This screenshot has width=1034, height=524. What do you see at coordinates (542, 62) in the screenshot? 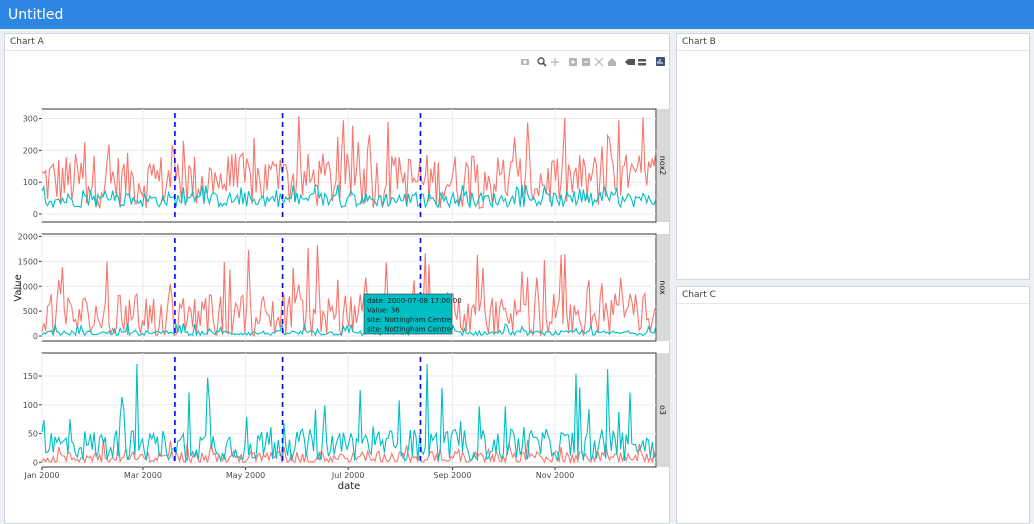
I see `zoom-icon` at bounding box center [542, 62].